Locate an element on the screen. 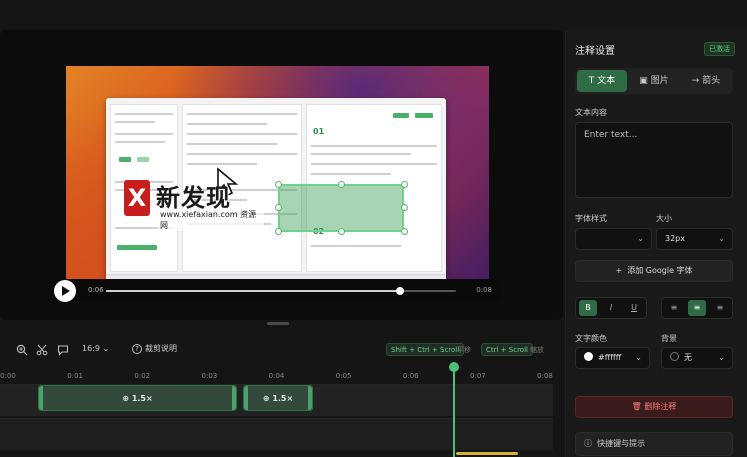 This screenshot has height=457, width=747. scissors-icon is located at coordinates (42, 350).